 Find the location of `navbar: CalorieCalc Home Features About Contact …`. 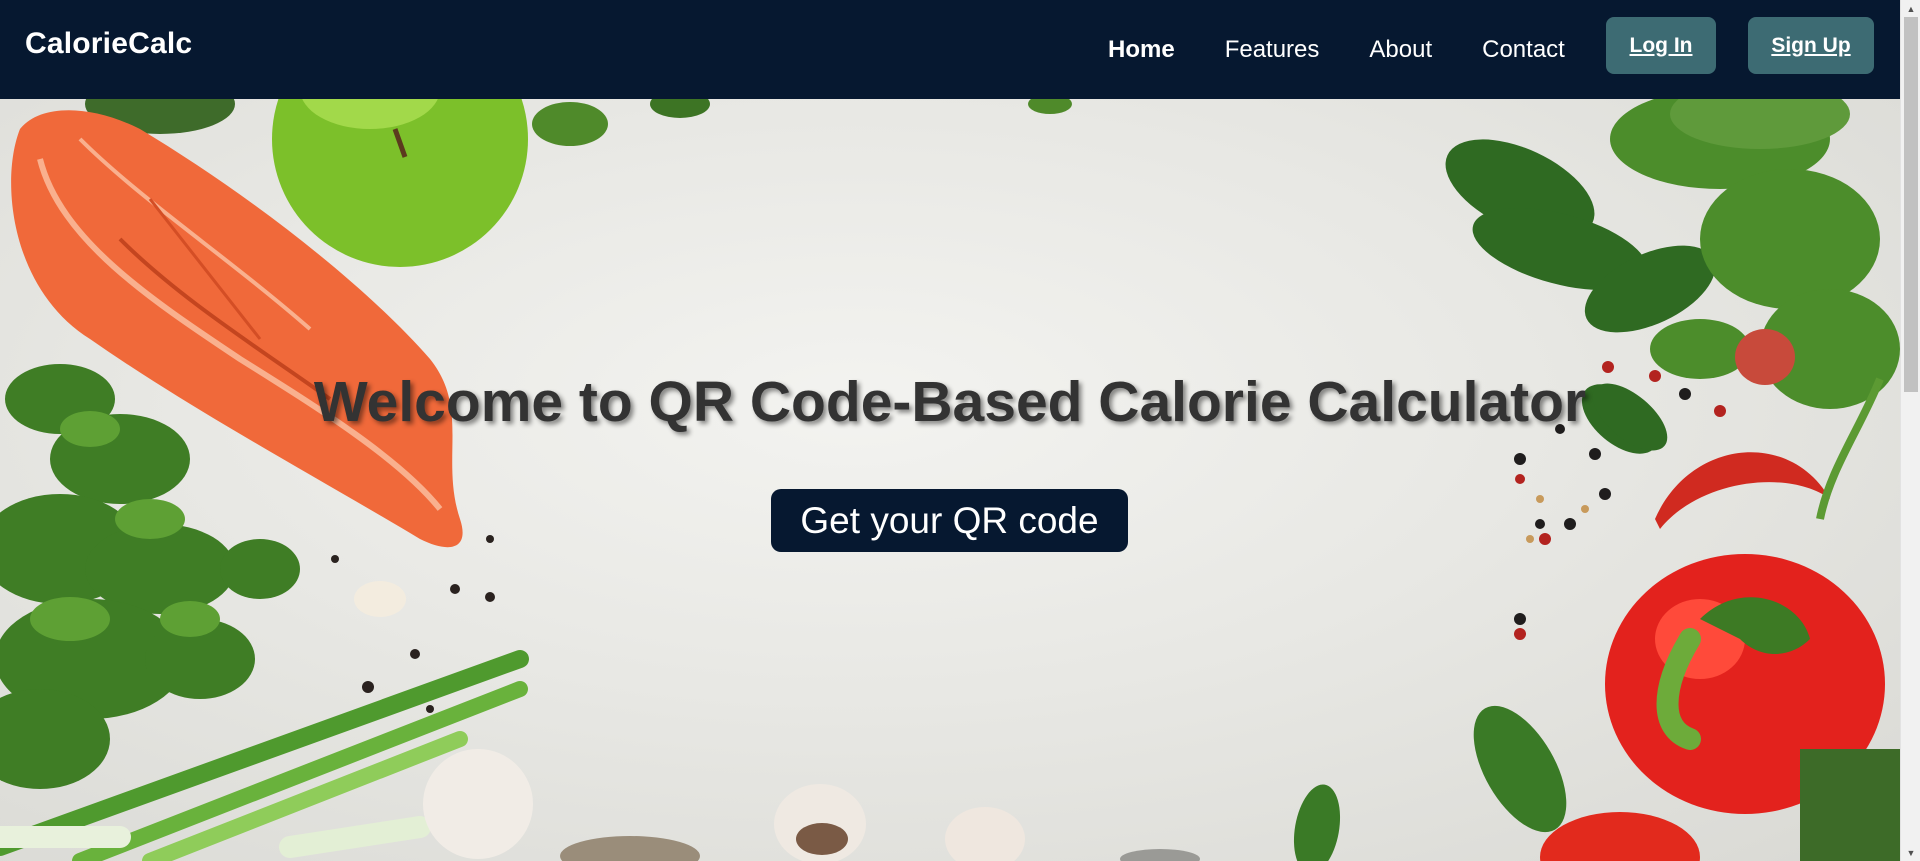

navbar: CalorieCalc Home Features About Contact … is located at coordinates (950, 49).